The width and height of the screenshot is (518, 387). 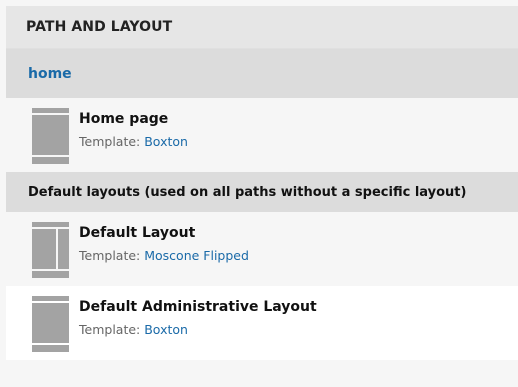 I want to click on path-label: home, so click(x=50, y=74).